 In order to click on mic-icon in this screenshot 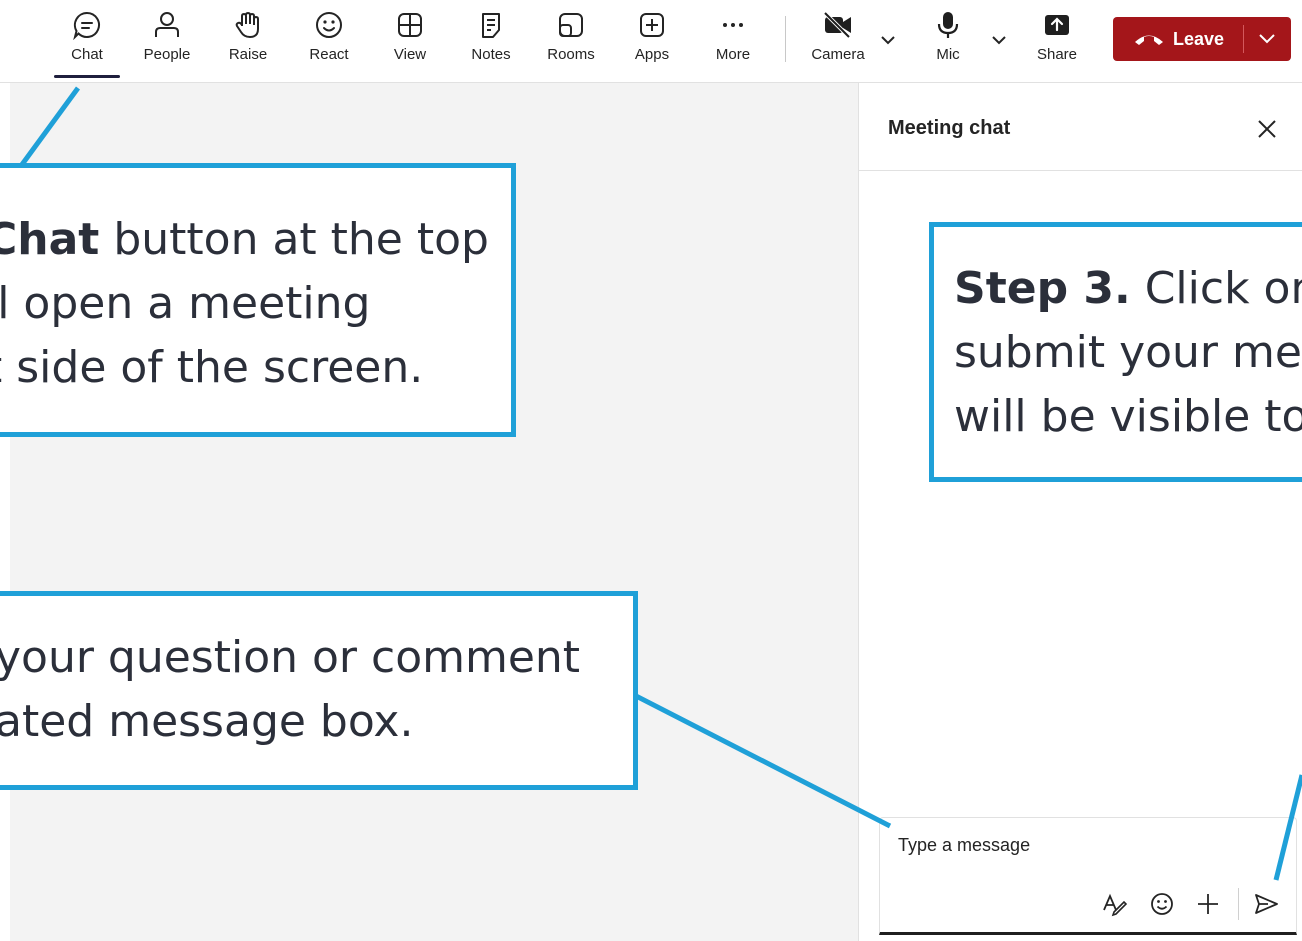, I will do `click(948, 25)`.